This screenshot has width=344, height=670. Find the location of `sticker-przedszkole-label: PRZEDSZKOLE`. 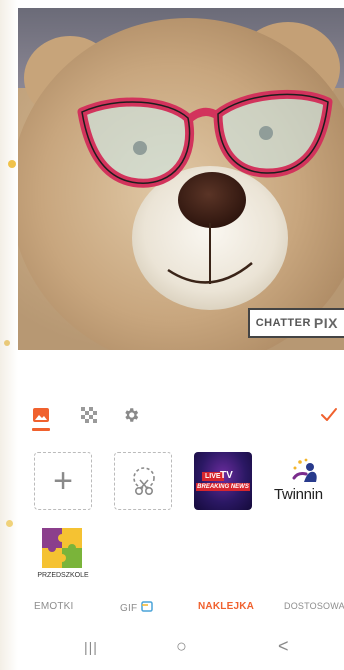

sticker-przedszkole-label: PRZEDSZKOLE is located at coordinates (63, 575).